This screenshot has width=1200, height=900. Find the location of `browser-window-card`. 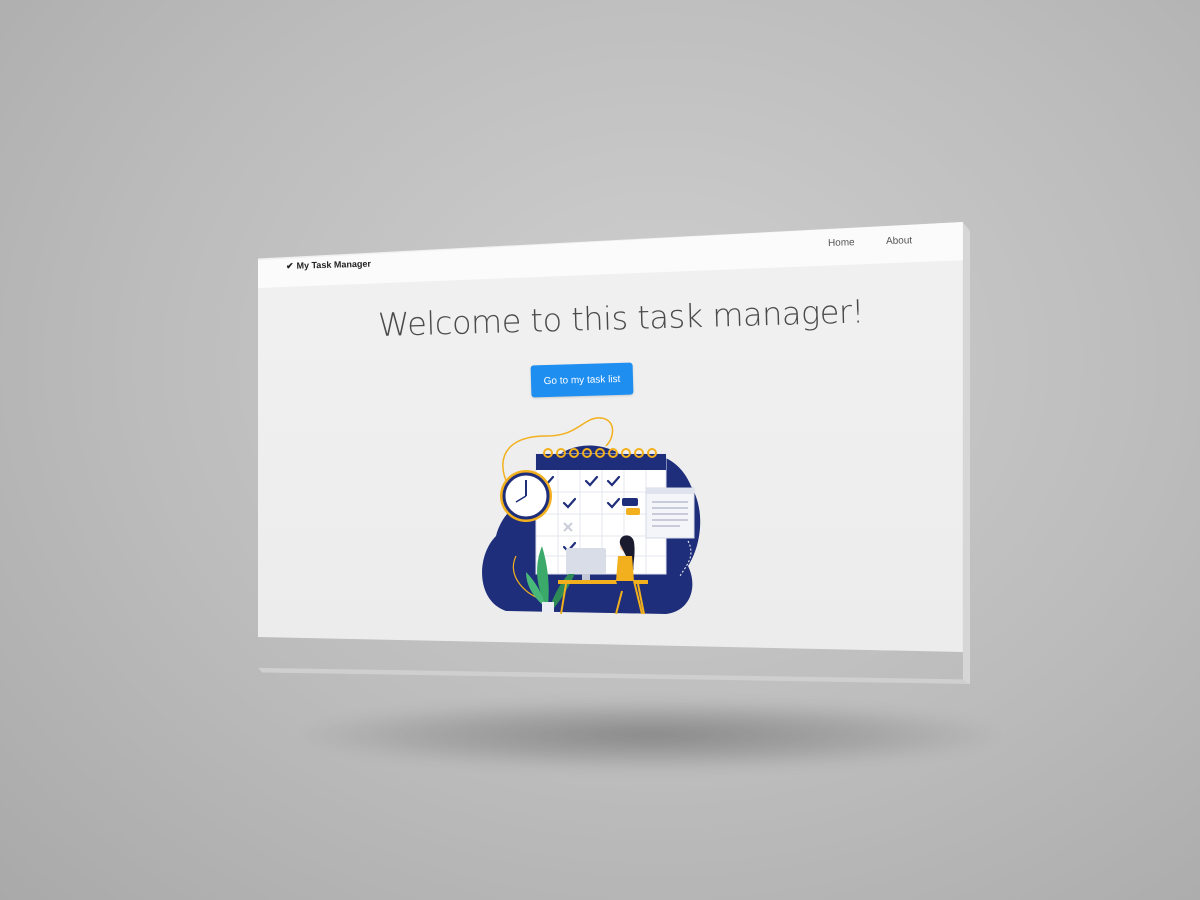

browser-window-card is located at coordinates (670, 513).